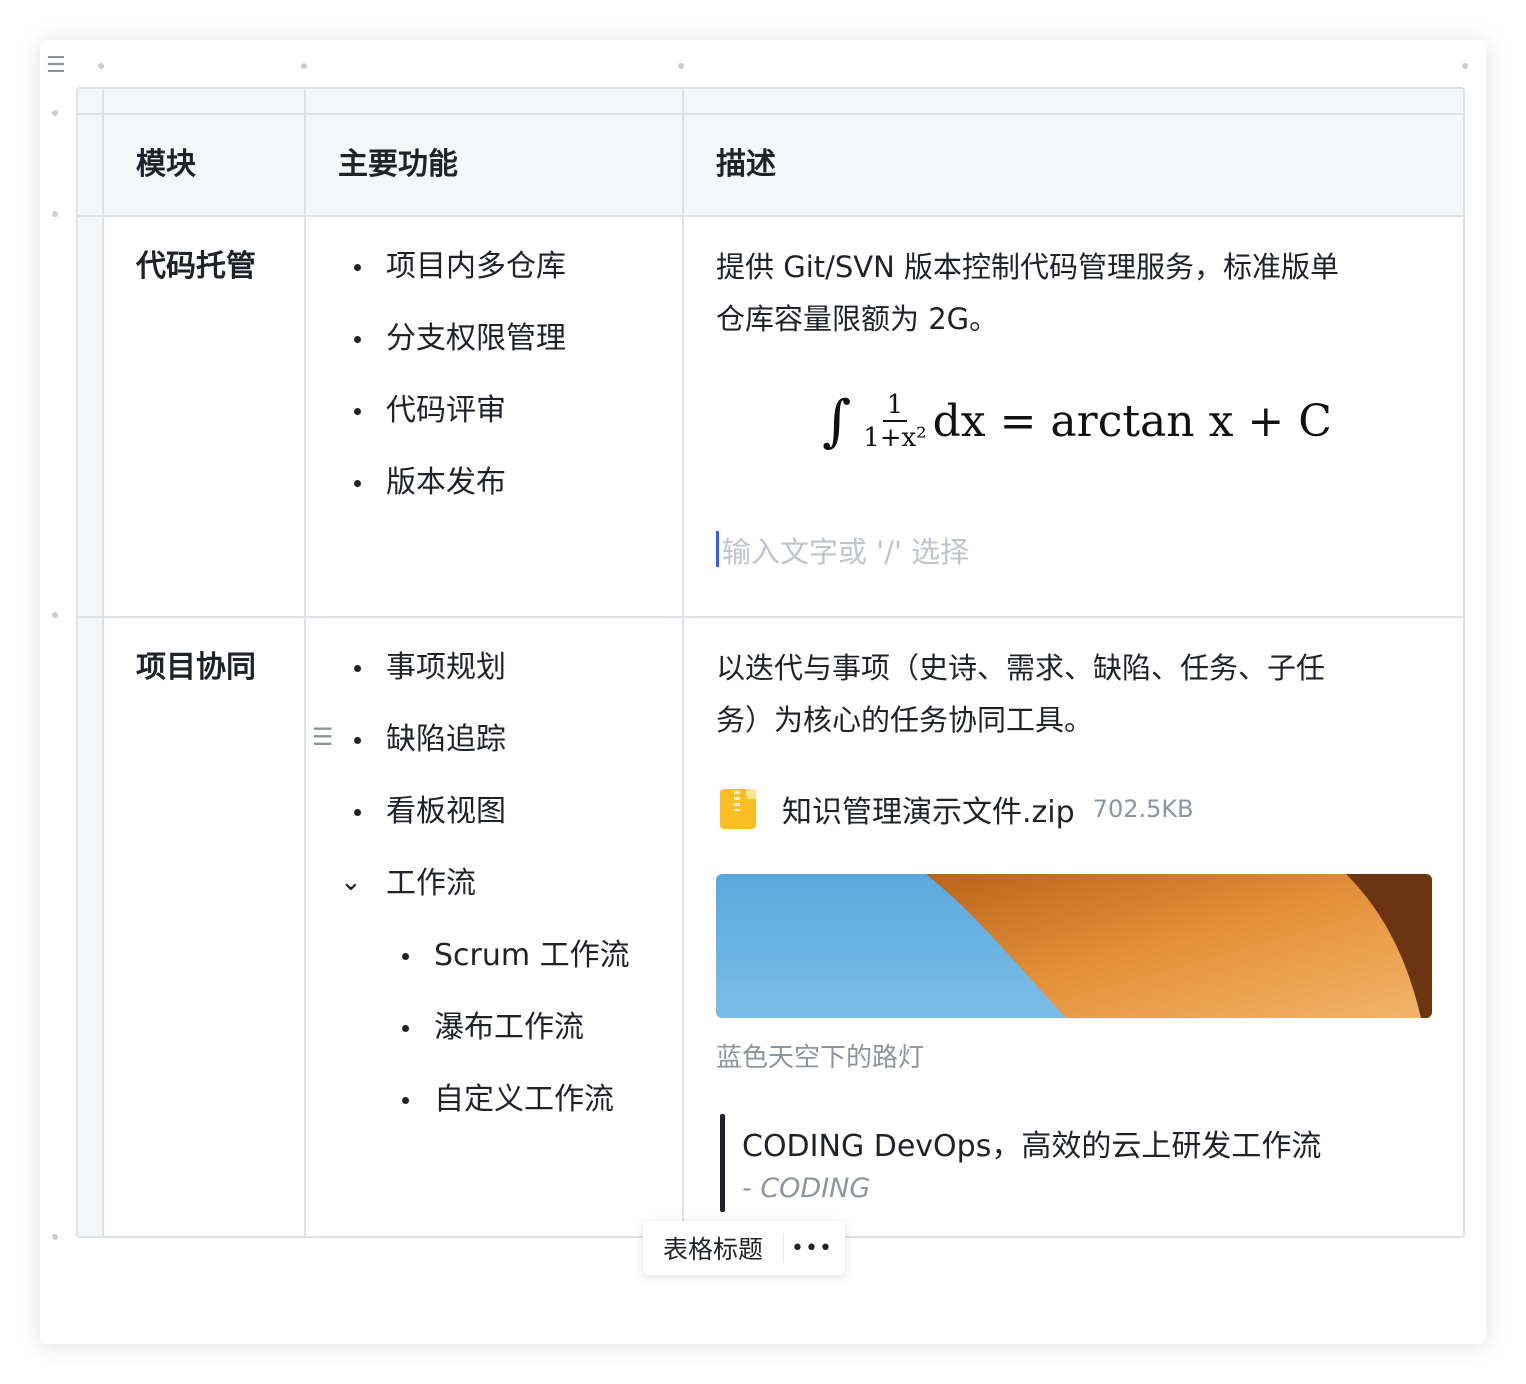 This screenshot has height=1384, width=1526. Describe the element at coordinates (1031, 1143) in the screenshot. I see `blockquote-text: CODING DevOps，高效的云上研发工作流` at that location.